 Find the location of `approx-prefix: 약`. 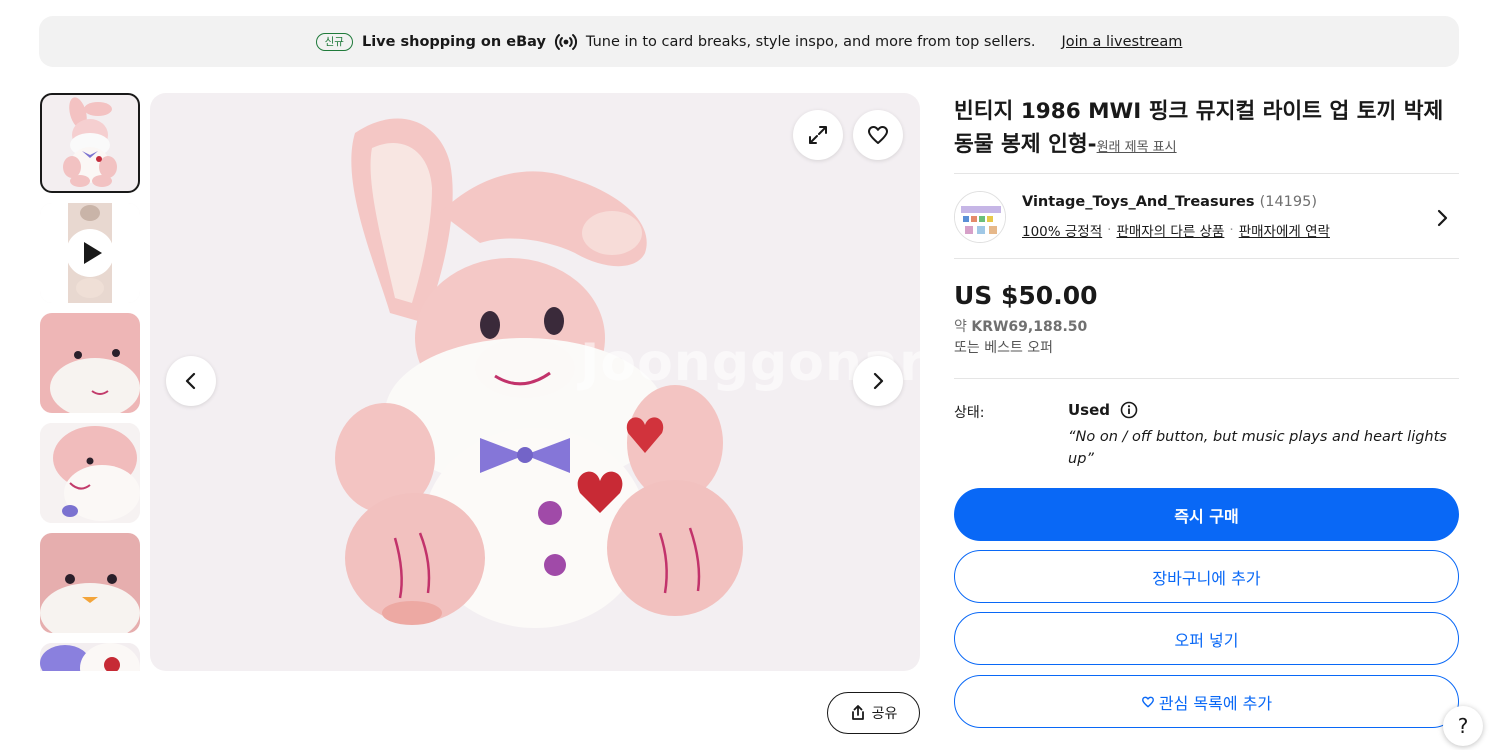

approx-prefix: 약 is located at coordinates (960, 327).